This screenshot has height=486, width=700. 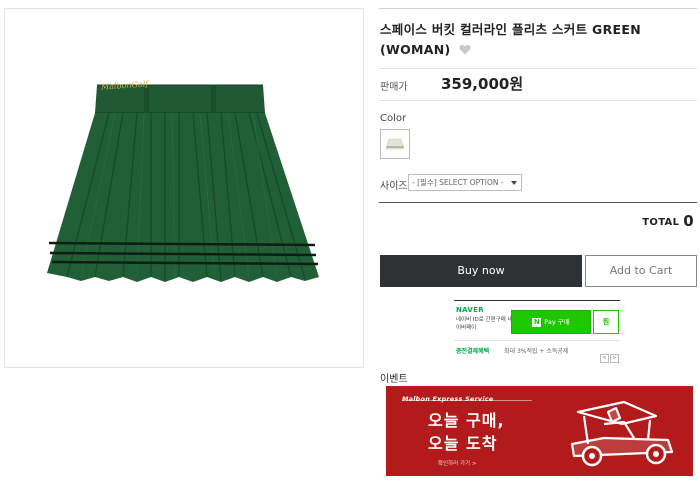 What do you see at coordinates (514, 183) in the screenshot?
I see `chevron-down-icon` at bounding box center [514, 183].